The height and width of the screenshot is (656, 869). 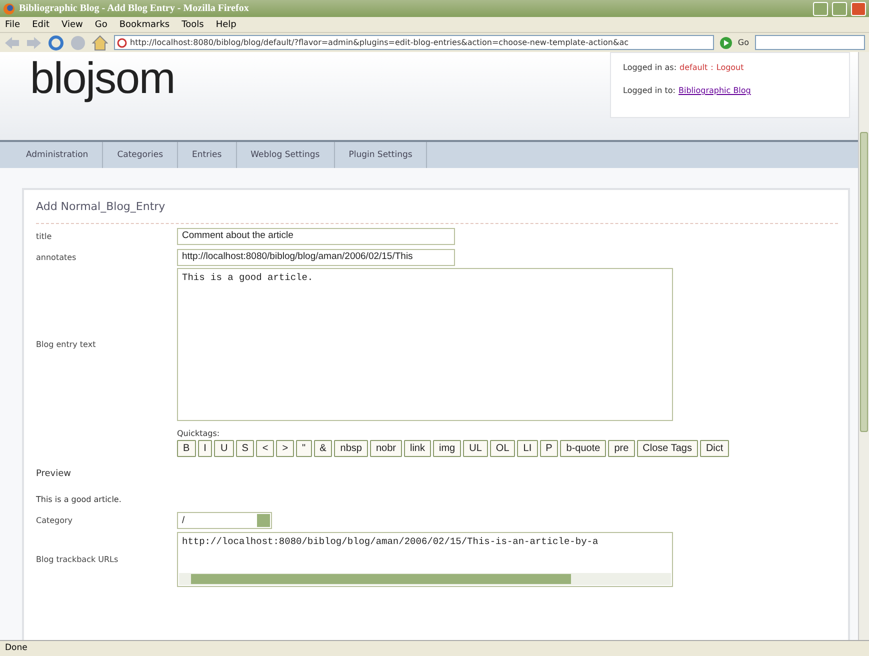 What do you see at coordinates (12, 43) in the screenshot?
I see `back-icon` at bounding box center [12, 43].